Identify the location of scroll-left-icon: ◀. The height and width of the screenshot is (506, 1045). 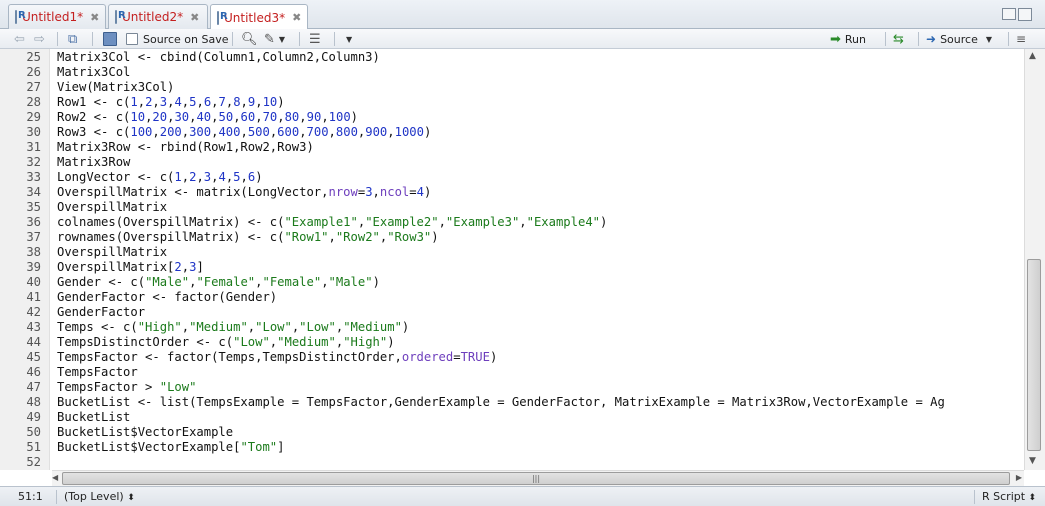
(55, 477).